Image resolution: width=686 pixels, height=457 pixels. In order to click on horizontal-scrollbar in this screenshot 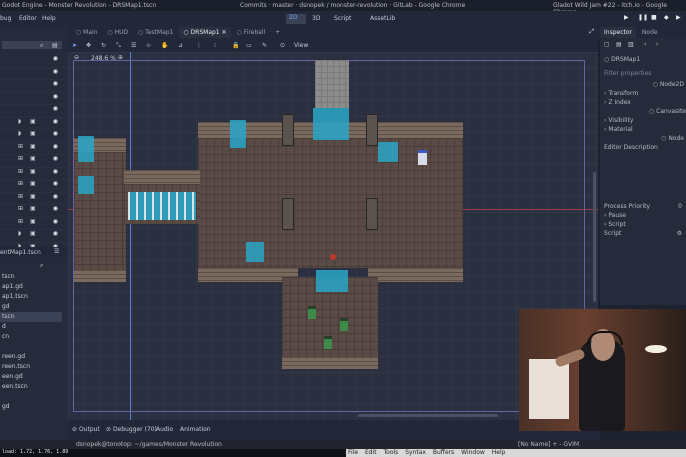, I will do `click(428, 415)`.